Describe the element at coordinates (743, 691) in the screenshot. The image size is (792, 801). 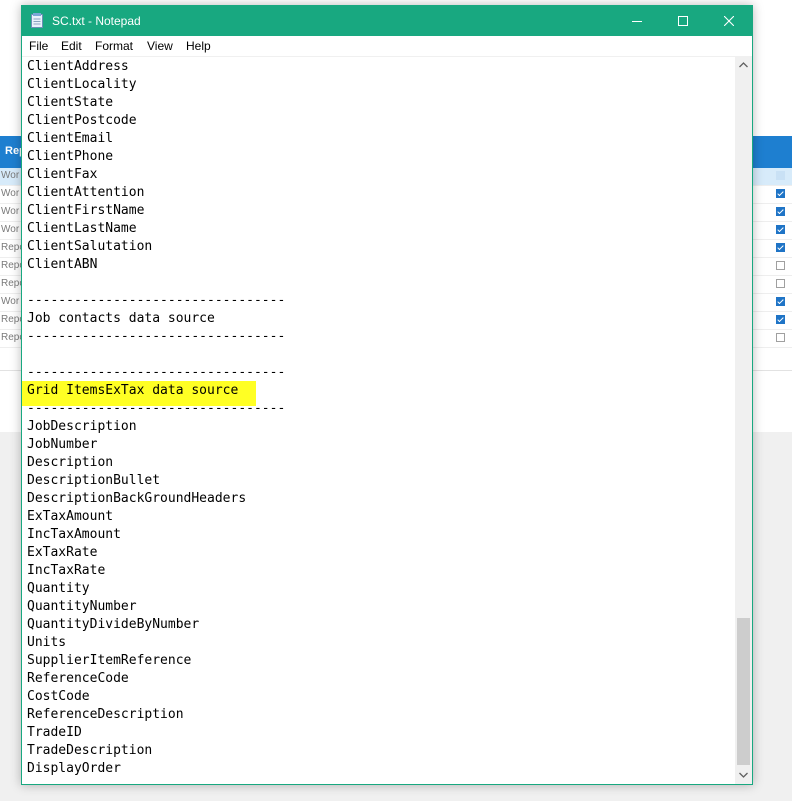
I see `scroll-thumb` at that location.